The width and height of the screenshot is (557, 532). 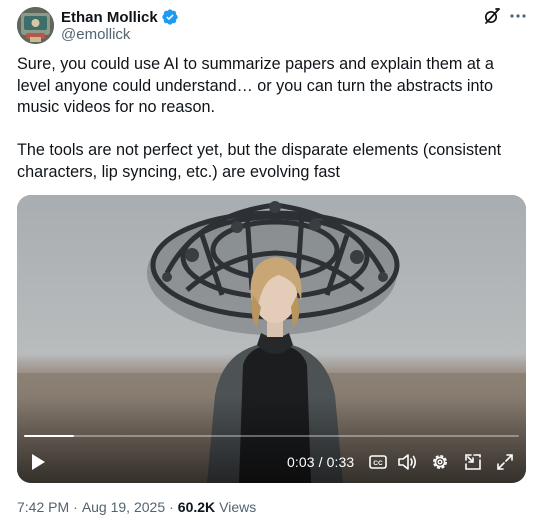 I want to click on tweet-time: 7:42 PM, so click(x=43, y=507).